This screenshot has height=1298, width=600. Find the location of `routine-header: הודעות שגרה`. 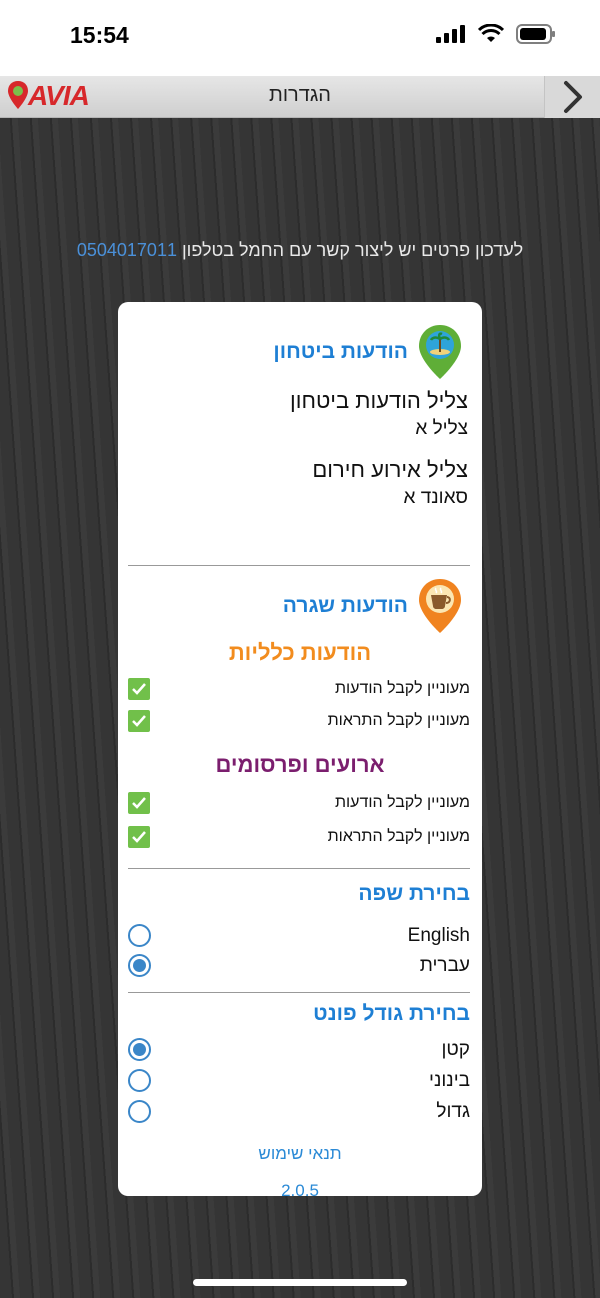

routine-header: הודעות שגרה is located at coordinates (372, 606).